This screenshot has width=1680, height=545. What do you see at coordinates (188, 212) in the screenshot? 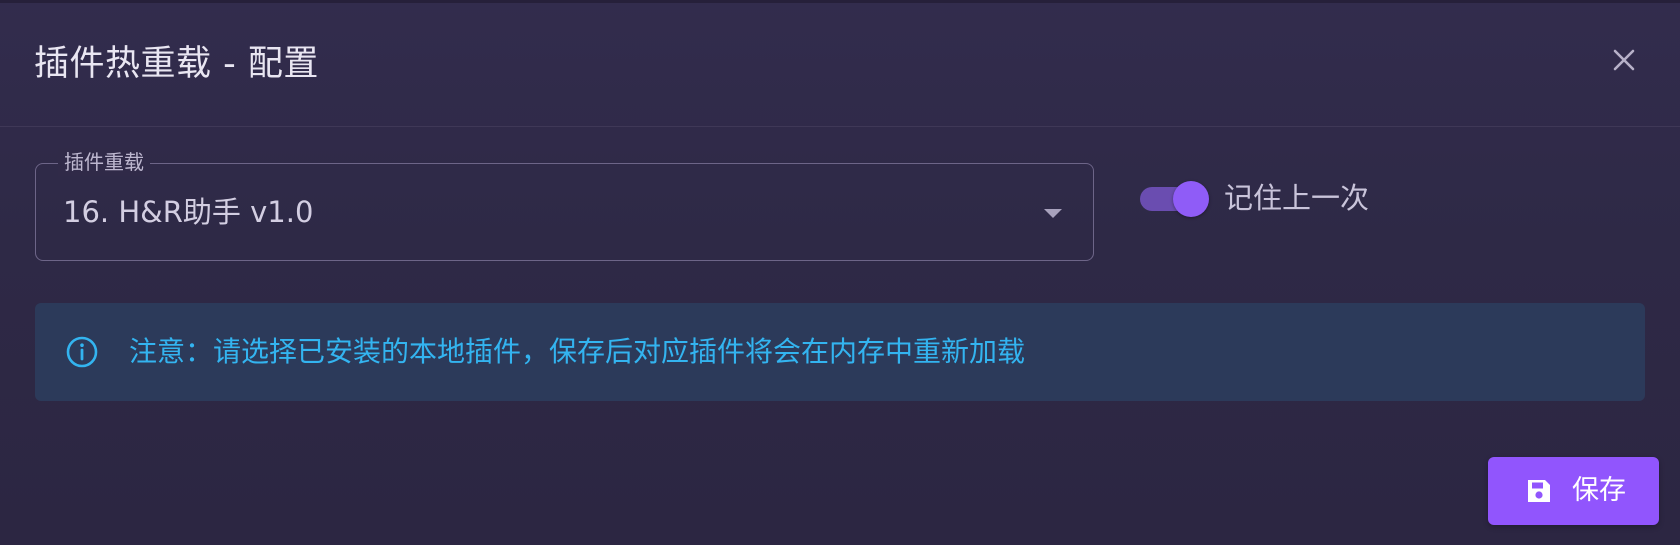
I see `plugin-select-value: 16. H&R助手 v1.0` at bounding box center [188, 212].